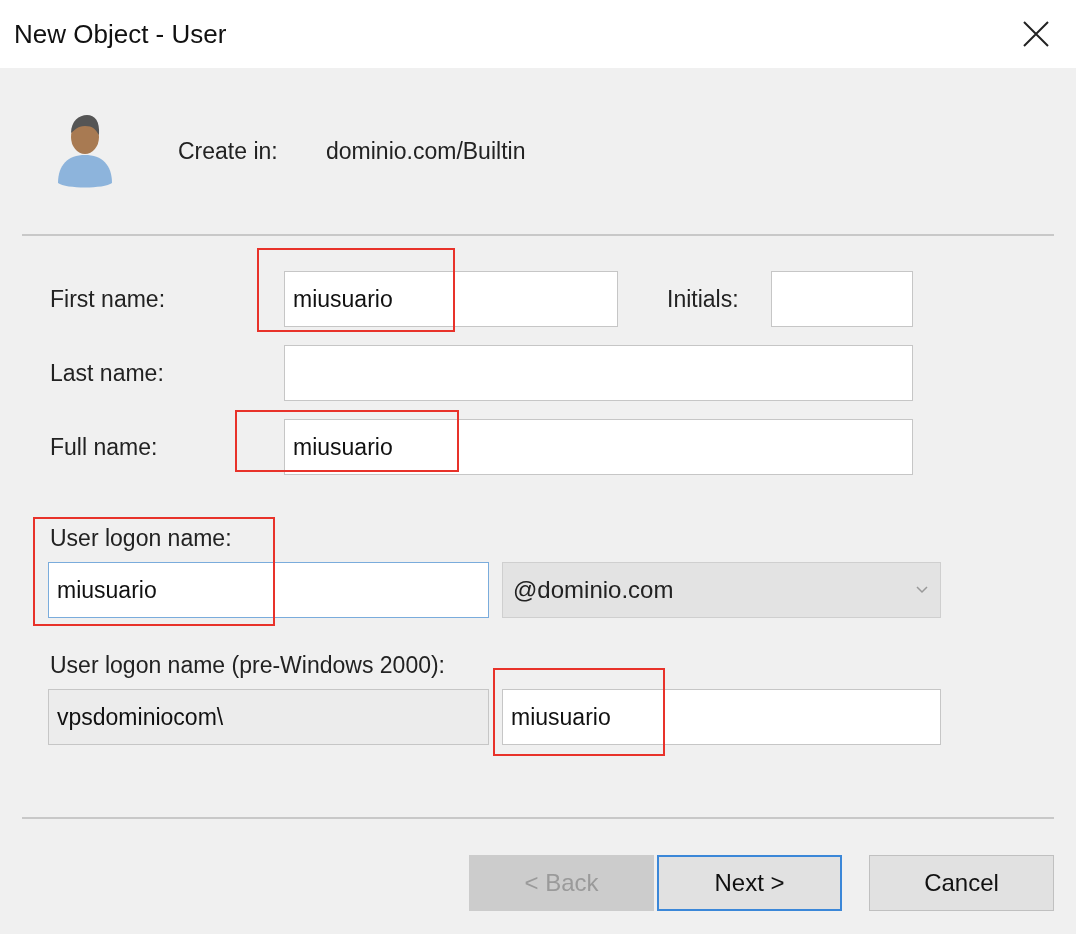 This screenshot has width=1076, height=934. Describe the element at coordinates (120, 34) in the screenshot. I see `window-title: New Object - User` at that location.